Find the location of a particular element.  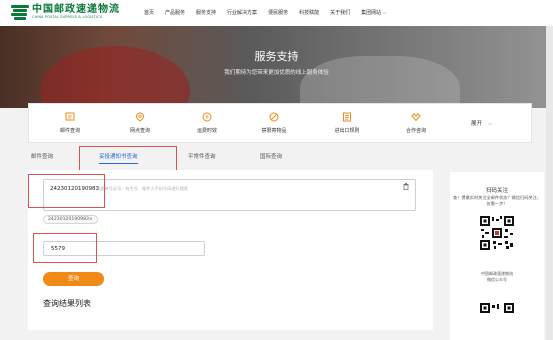

query-button: 查询 is located at coordinates (73, 279).